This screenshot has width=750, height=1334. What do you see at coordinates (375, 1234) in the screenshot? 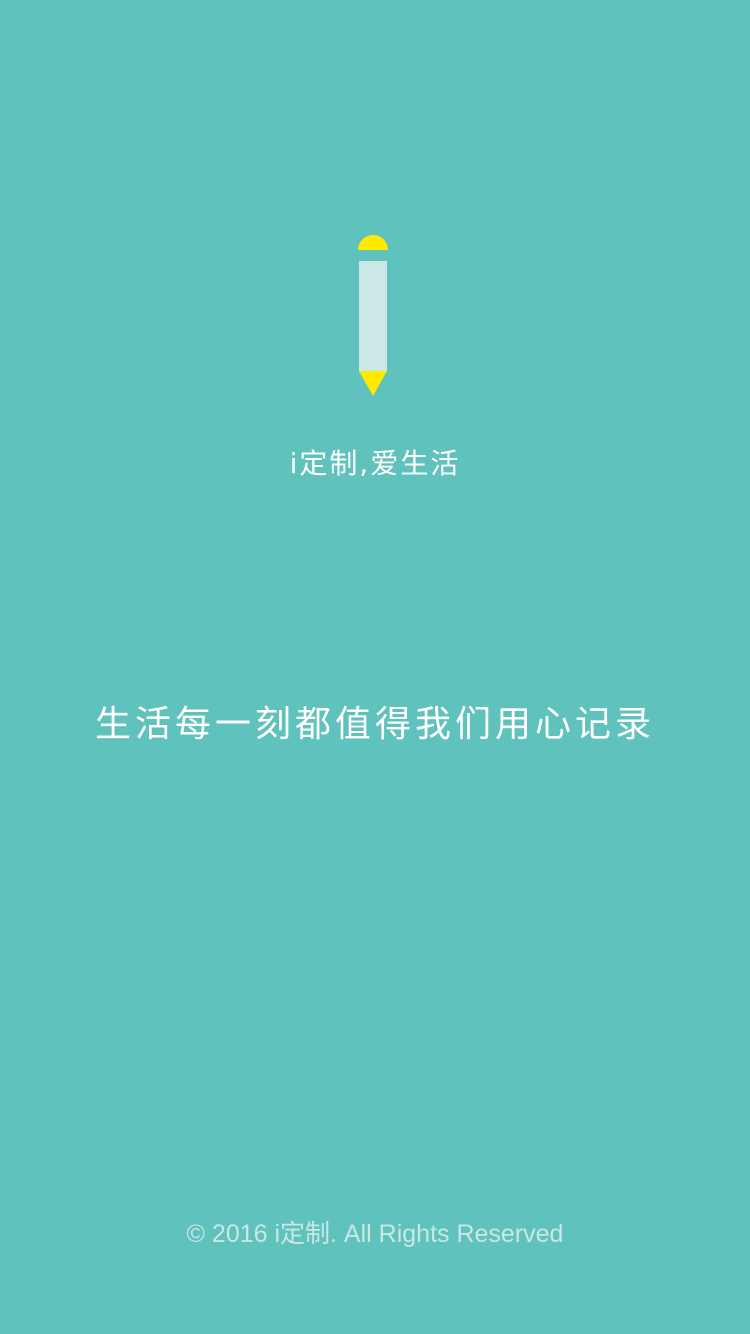
I see `copyright-footer: © 2016 i定制. All Rights Reserved` at bounding box center [375, 1234].